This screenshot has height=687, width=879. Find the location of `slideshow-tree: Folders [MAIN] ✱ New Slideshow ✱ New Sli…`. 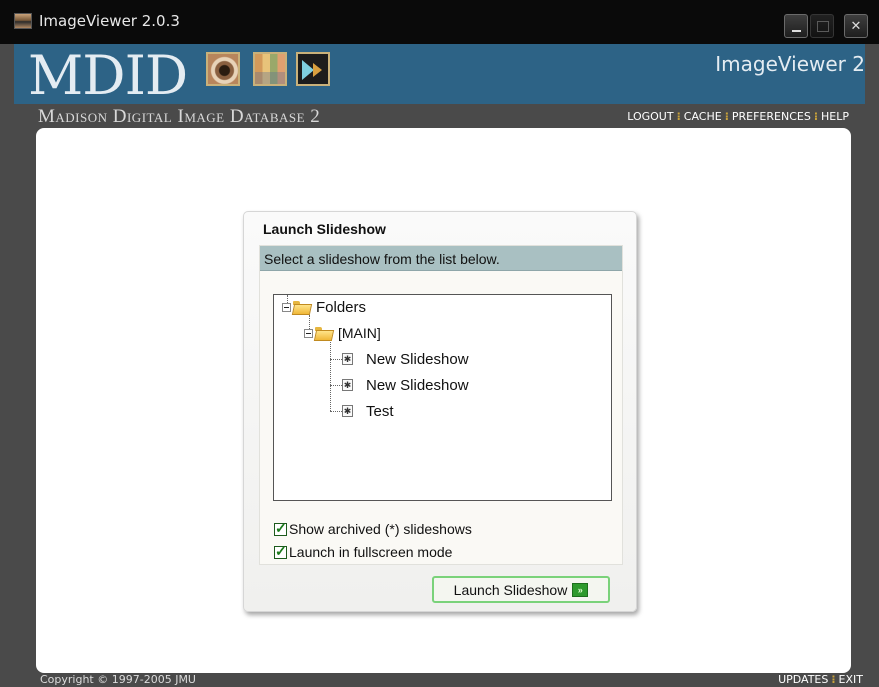

slideshow-tree: Folders [MAIN] ✱ New Slideshow ✱ New Sli… is located at coordinates (442, 397).